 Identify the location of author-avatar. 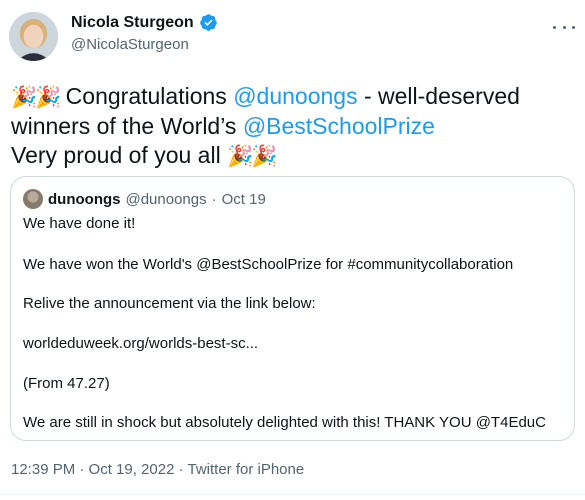
(33, 36).